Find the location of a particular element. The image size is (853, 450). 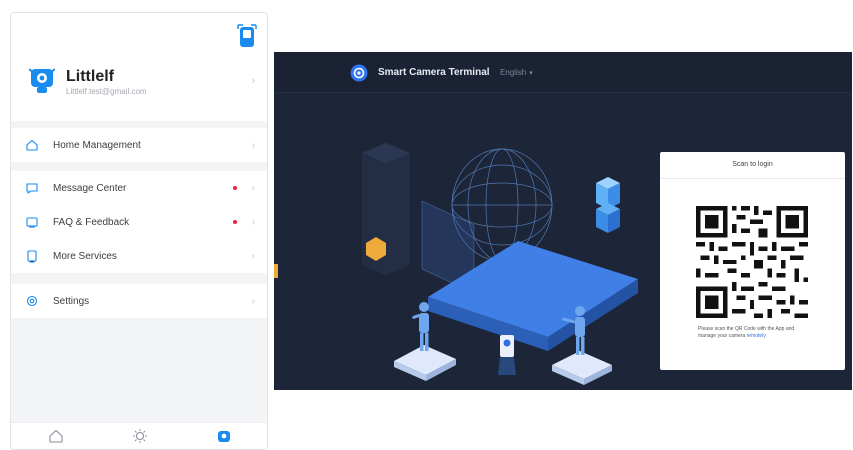

menu-group-home: Home Management › is located at coordinates (139, 145).